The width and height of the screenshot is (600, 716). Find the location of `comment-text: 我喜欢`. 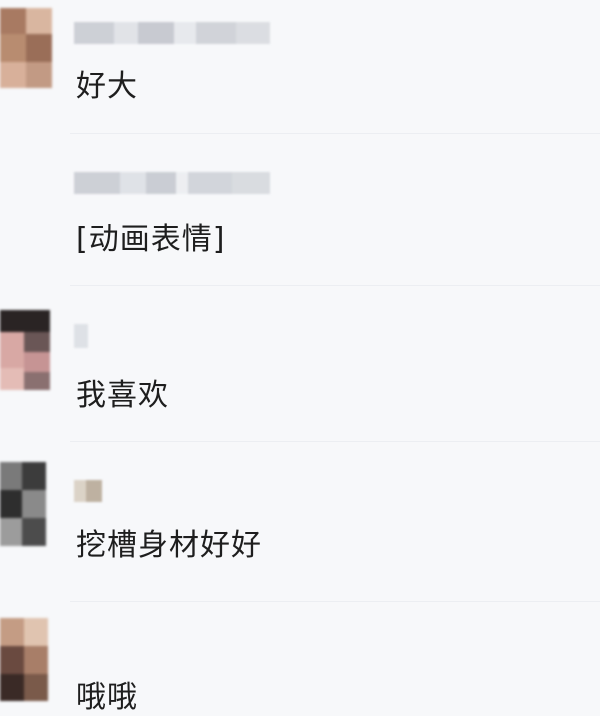

comment-text: 我喜欢 is located at coordinates (122, 395).